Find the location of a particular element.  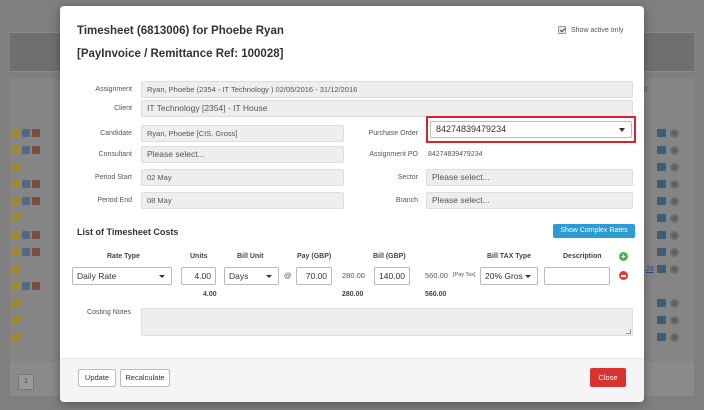

purchase-order-label: Purchase Order is located at coordinates (393, 133).